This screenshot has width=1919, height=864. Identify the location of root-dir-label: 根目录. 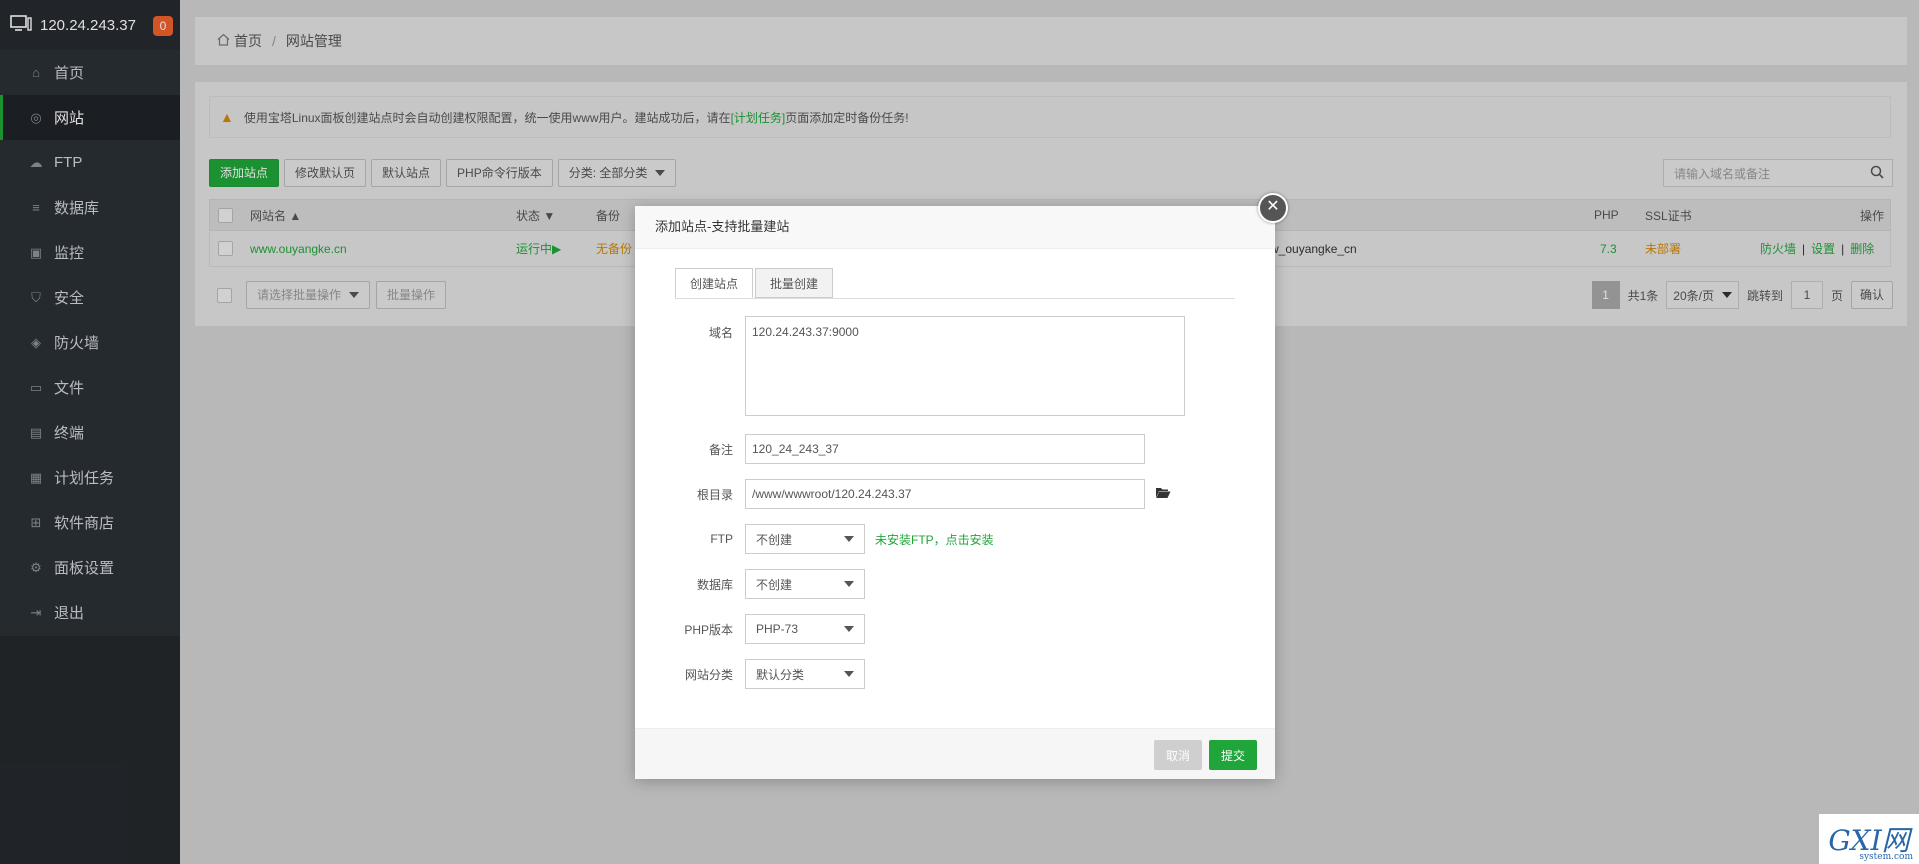
(714, 494).